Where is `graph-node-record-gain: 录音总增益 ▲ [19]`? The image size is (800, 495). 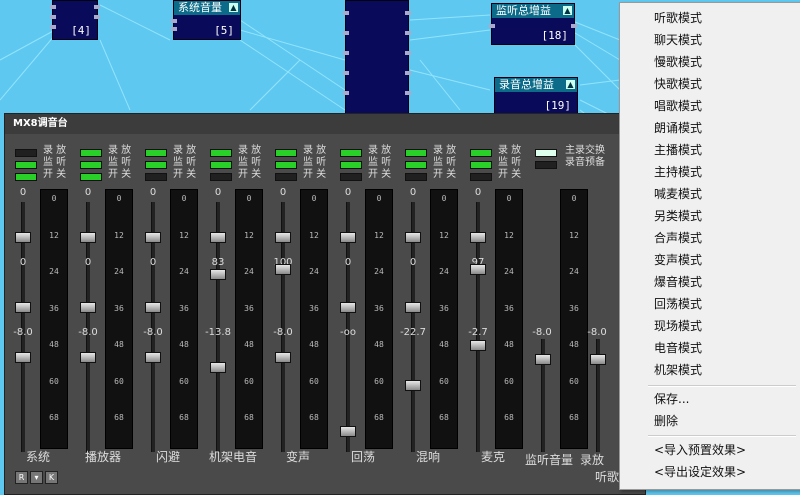 graph-node-record-gain: 录音总增益 ▲ [19] is located at coordinates (536, 96).